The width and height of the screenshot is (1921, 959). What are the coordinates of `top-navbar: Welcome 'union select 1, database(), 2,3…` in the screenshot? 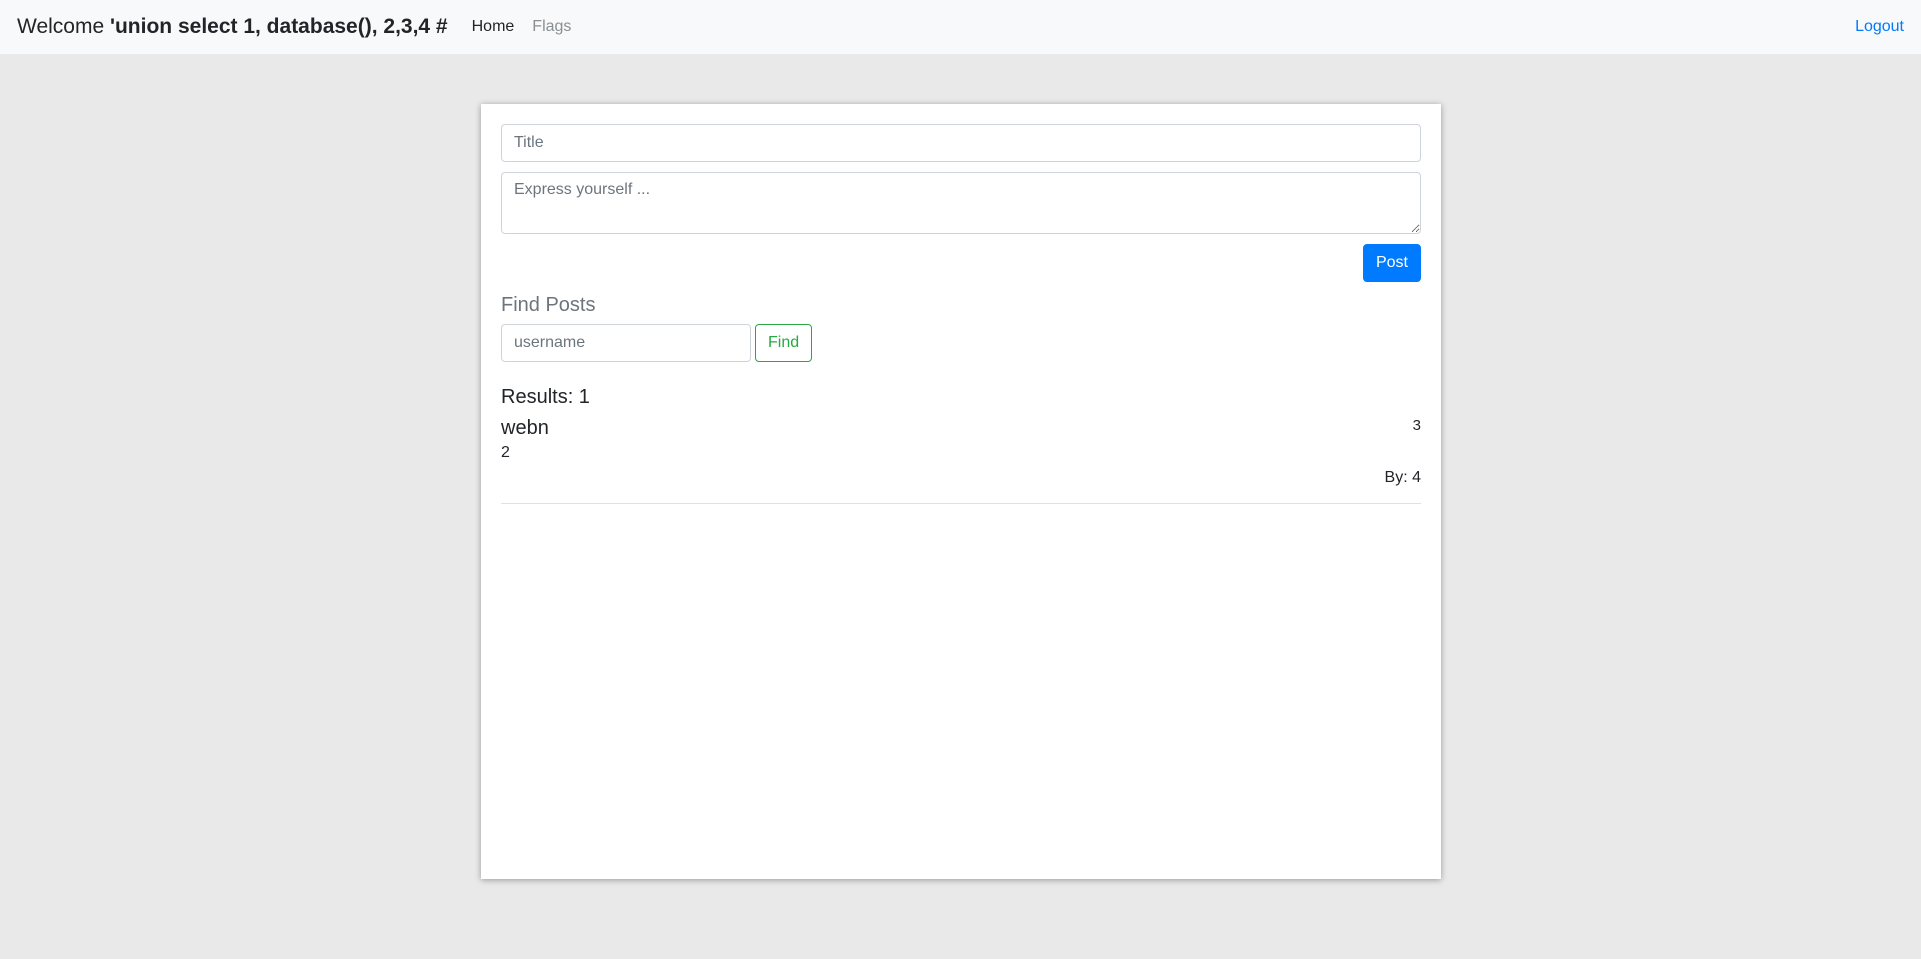 It's located at (960, 27).